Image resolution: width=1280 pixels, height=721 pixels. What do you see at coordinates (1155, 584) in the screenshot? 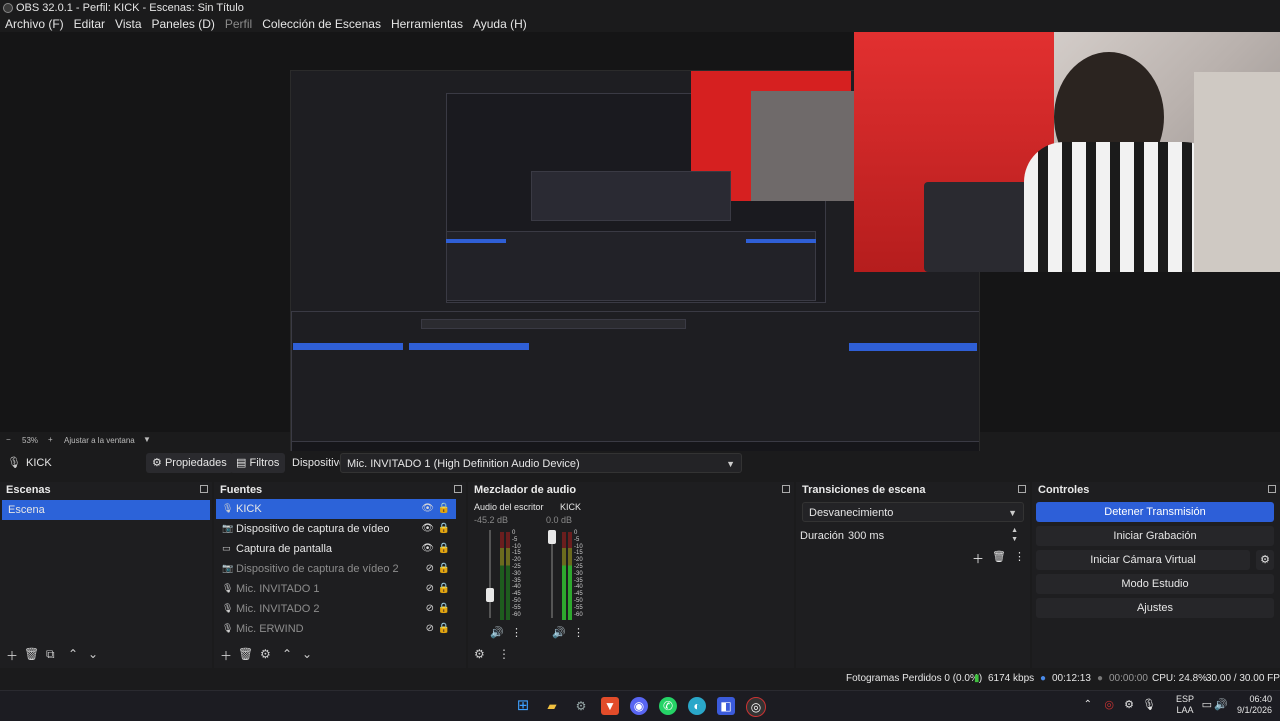
I see `studio-mode-button: Modo Estudio` at bounding box center [1155, 584].